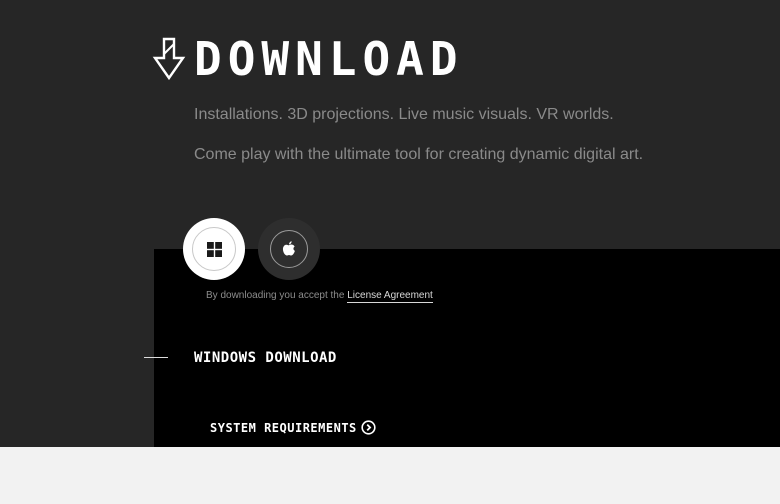  I want to click on system-requirements-link: SYSTEM REQUIREMENTS, so click(293, 427).